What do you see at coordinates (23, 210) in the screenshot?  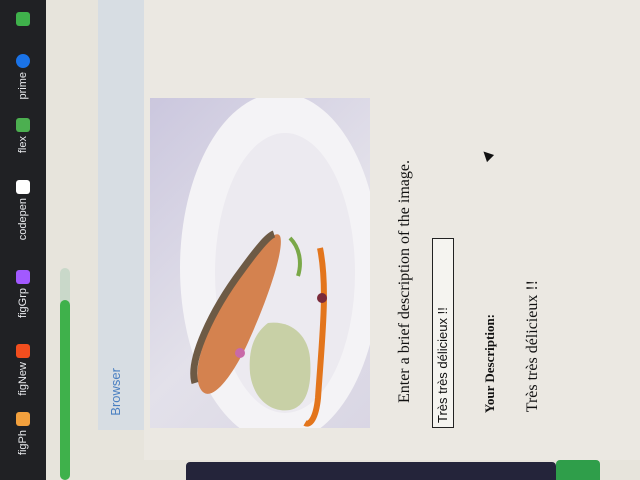 I see `bookmark-codepen: codepen` at bounding box center [23, 210].